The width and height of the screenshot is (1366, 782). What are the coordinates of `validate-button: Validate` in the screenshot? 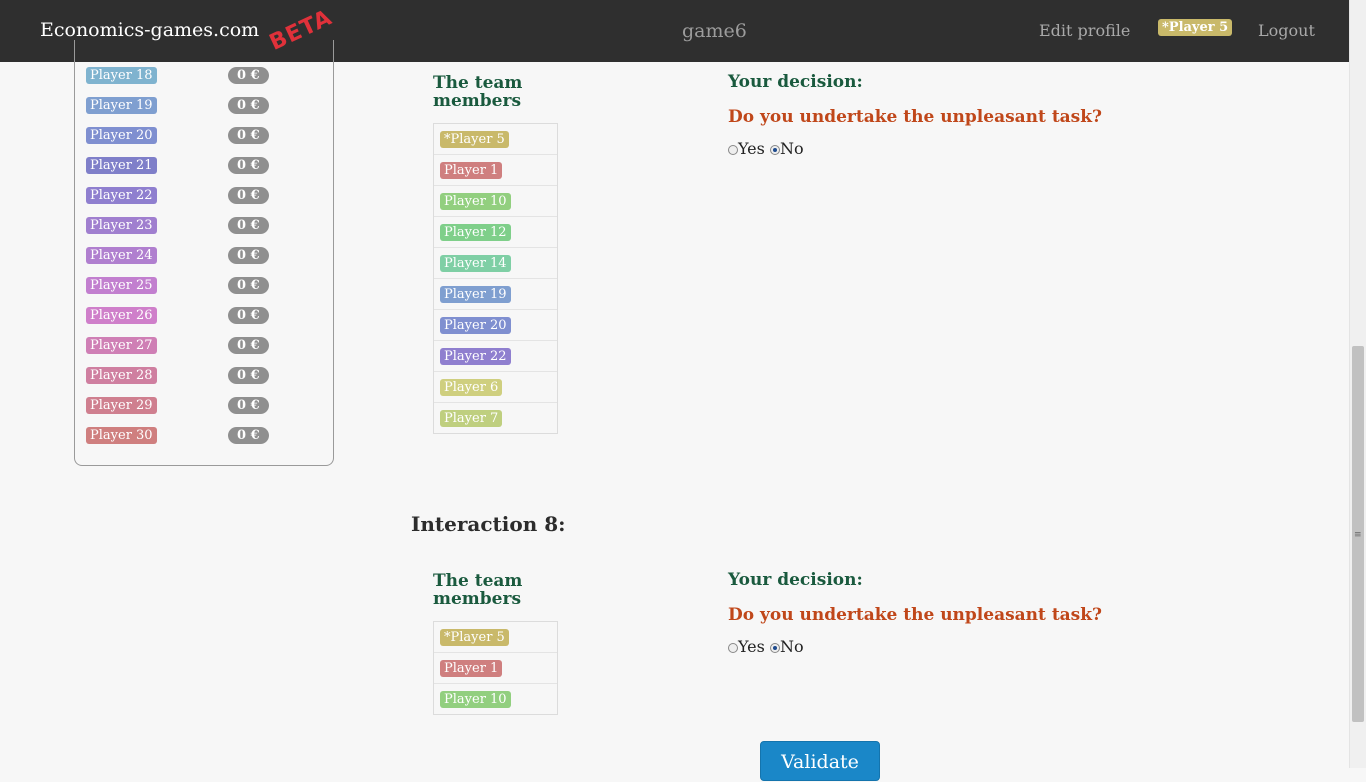 It's located at (820, 761).